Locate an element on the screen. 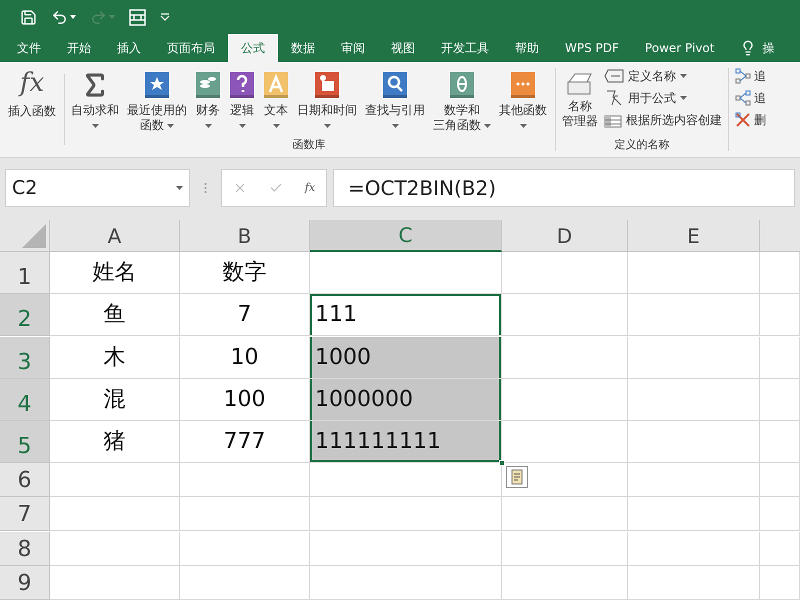 The height and width of the screenshot is (600, 800). formula-auditing-button: 删 is located at coordinates (750, 119).